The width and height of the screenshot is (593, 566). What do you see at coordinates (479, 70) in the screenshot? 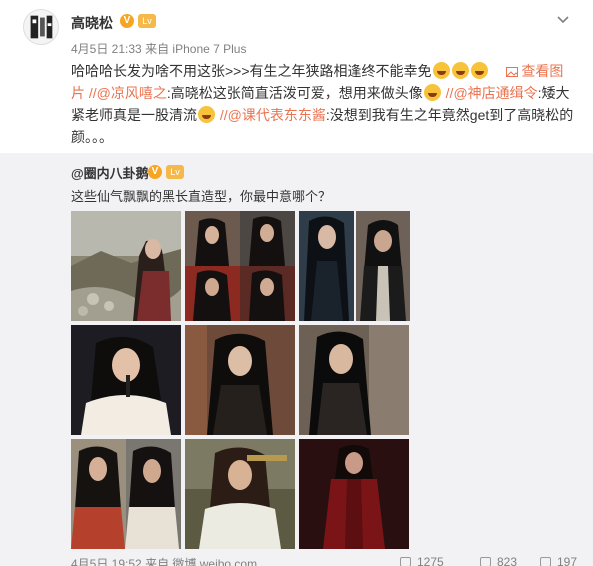
I see `grin-emoji-icon` at bounding box center [479, 70].